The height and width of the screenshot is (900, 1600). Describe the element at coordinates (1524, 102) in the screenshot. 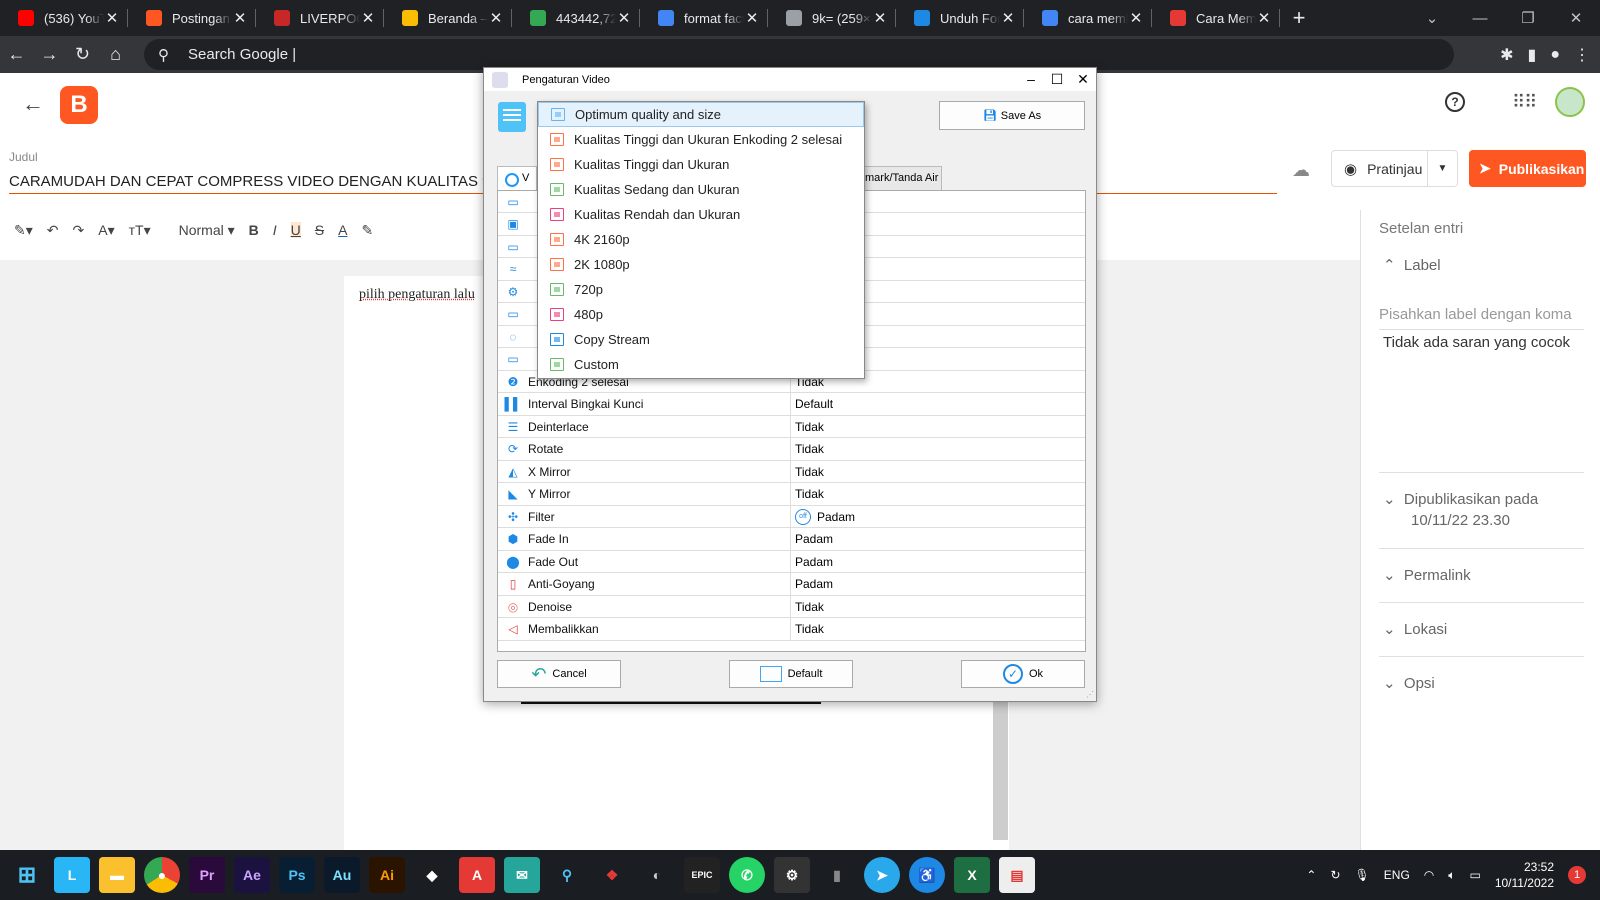

I see `apps-grid-icon: ⠿⠿` at that location.